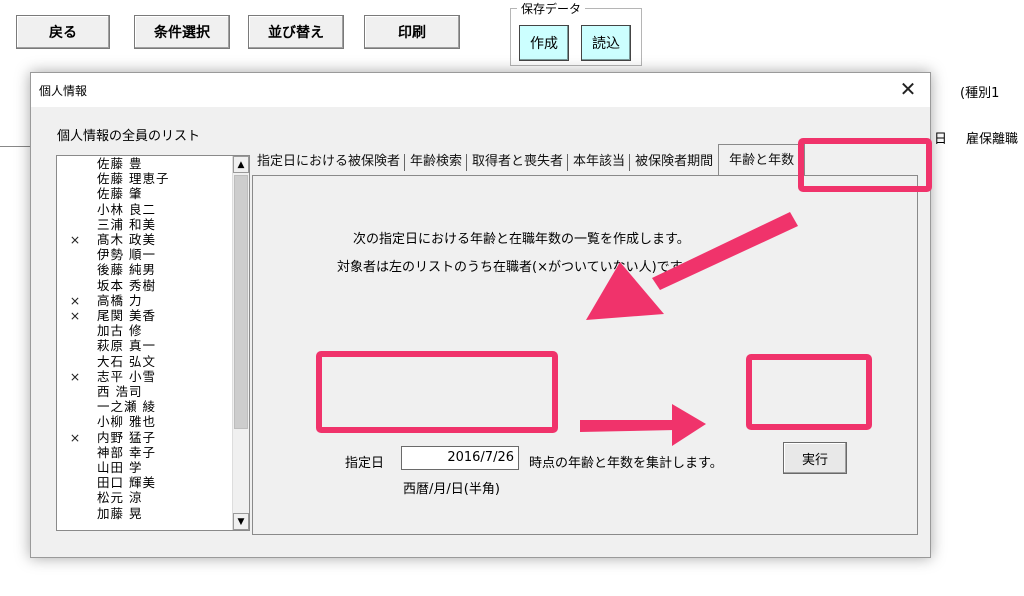  Describe the element at coordinates (762, 159) in the screenshot. I see `tab-5: 年齢と年数` at that location.